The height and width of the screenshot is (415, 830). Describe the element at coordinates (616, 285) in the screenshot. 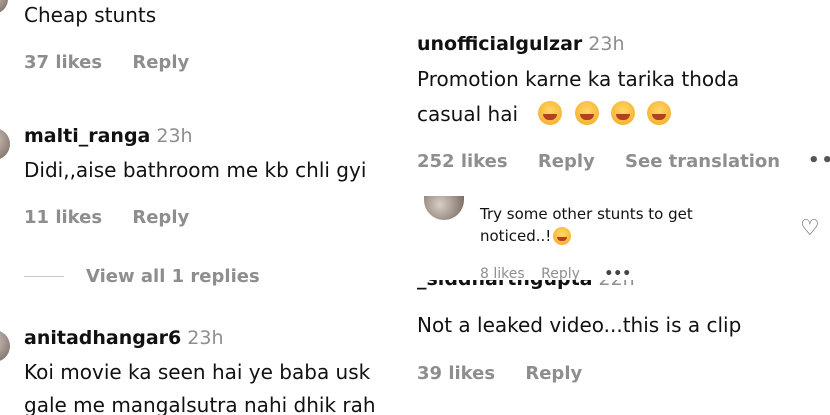

I see `timestamp: 22h` at that location.